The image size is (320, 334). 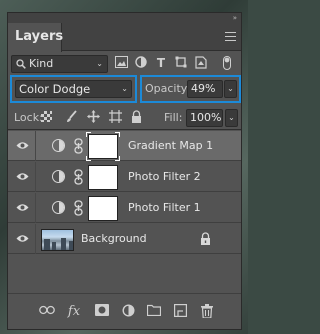 I want to click on tab-bar: Layers, so click(x=124, y=37).